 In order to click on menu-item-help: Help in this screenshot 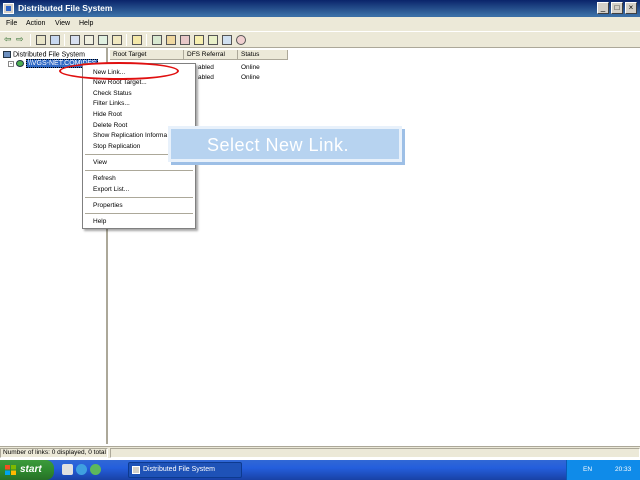, I will do `click(99, 221)`.